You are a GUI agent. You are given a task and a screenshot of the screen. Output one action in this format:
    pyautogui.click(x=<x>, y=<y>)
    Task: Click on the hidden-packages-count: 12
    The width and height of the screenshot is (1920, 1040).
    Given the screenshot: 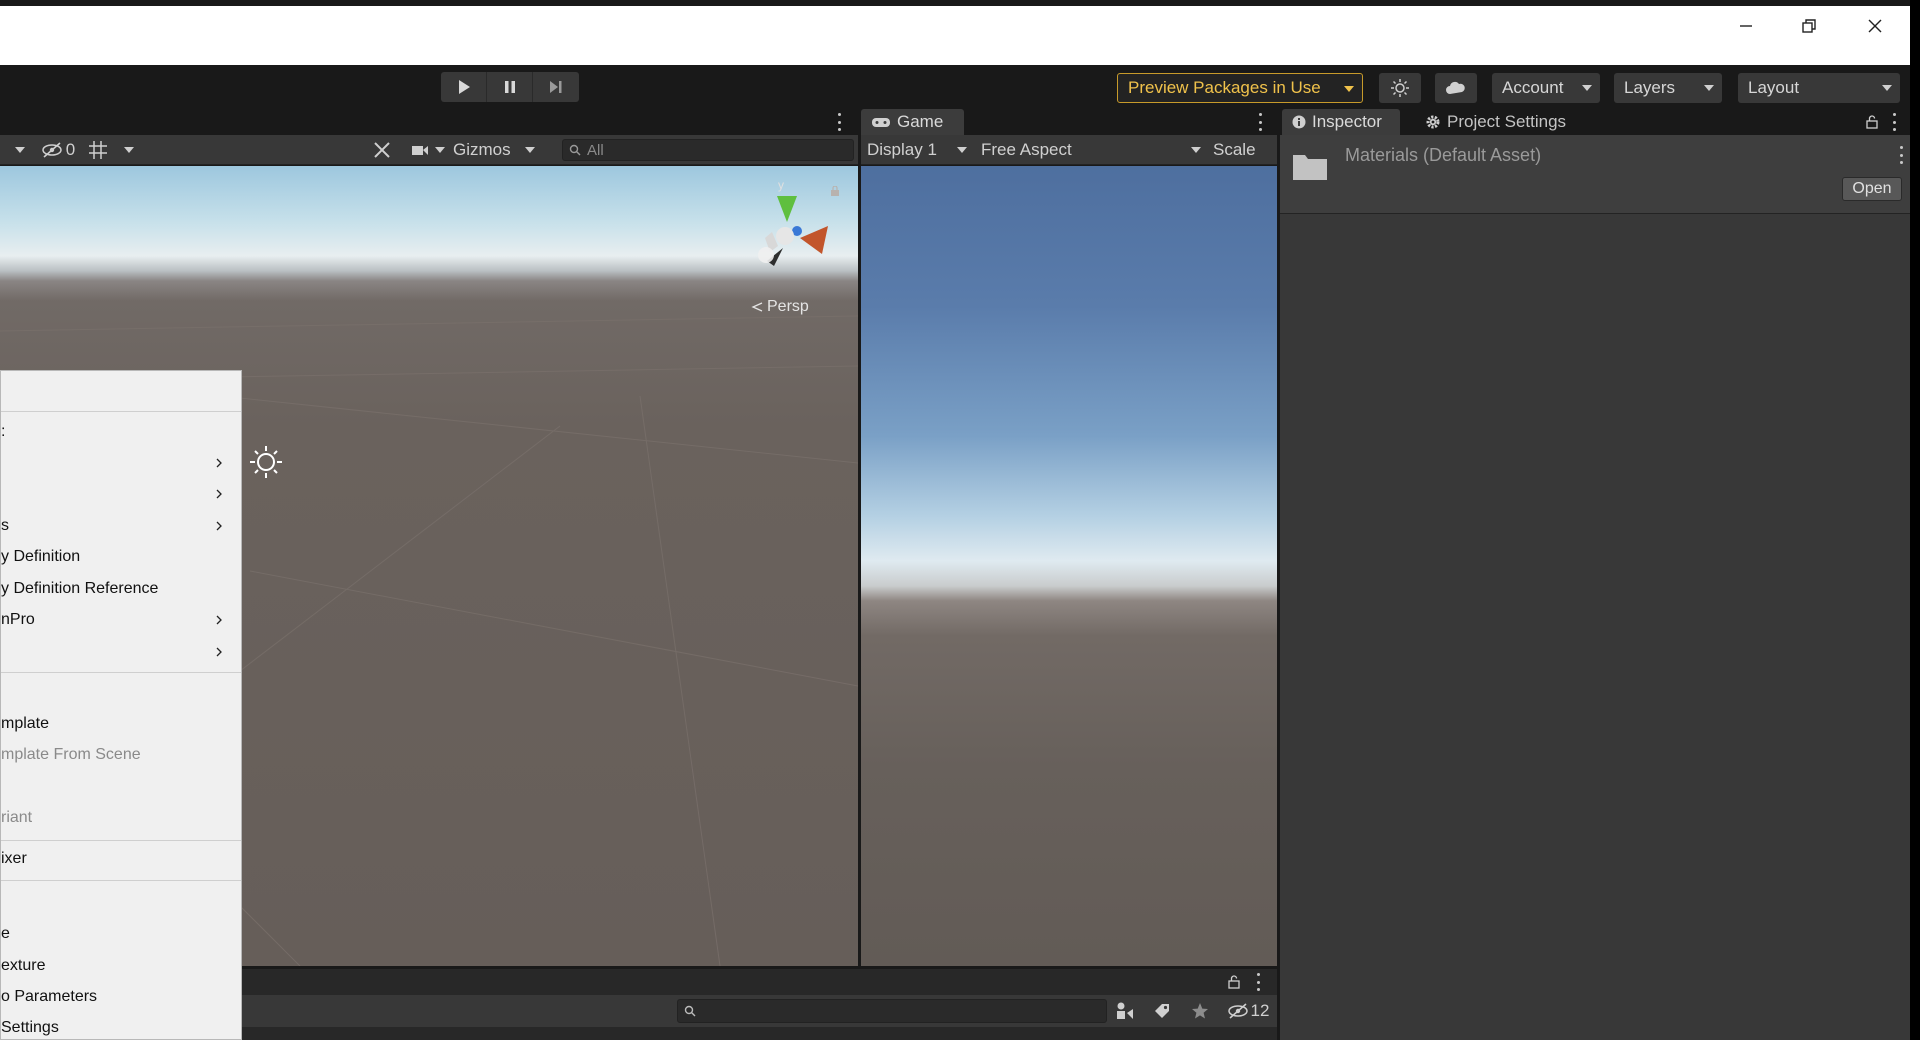 What is the action you would take?
    pyautogui.click(x=1260, y=1011)
    